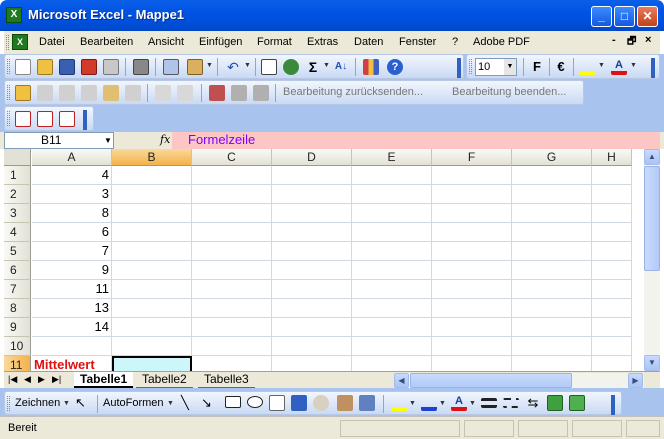  What do you see at coordinates (612, 194) in the screenshot?
I see `cell-h2` at bounding box center [612, 194].